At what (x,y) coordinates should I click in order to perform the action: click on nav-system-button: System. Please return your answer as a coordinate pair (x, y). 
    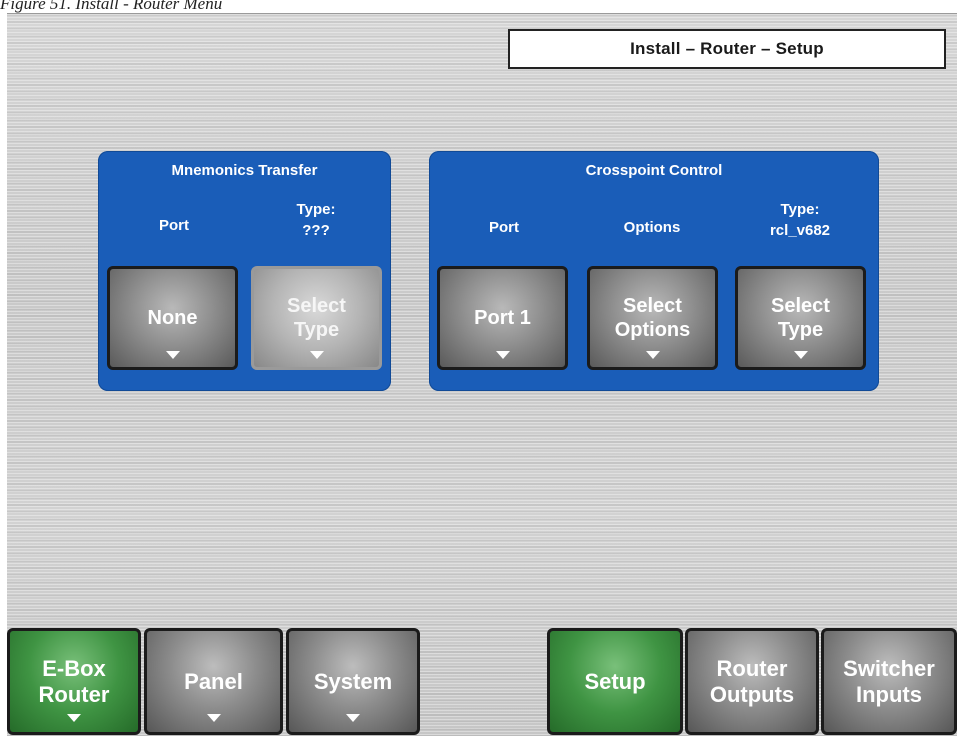
    Looking at the image, I should click on (353, 681).